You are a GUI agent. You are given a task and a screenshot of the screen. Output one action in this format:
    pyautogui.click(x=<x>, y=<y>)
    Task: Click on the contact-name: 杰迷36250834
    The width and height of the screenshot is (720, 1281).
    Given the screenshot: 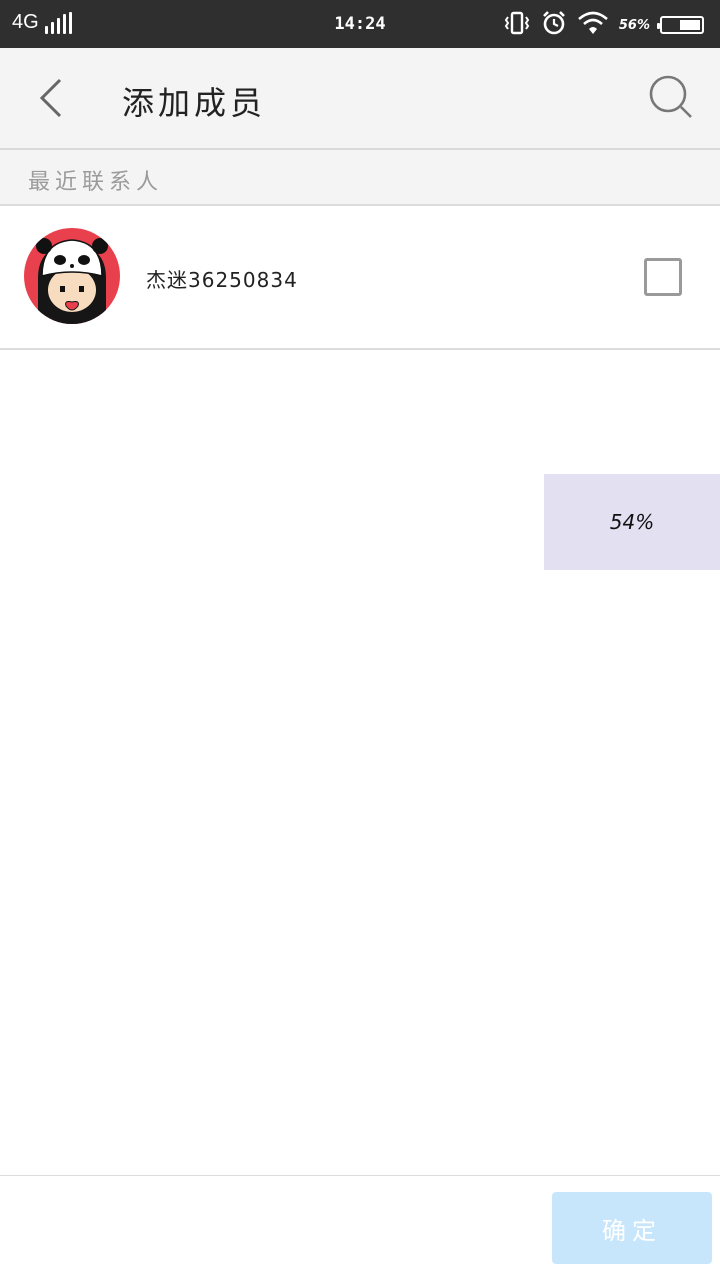 What is the action you would take?
    pyautogui.click(x=222, y=280)
    